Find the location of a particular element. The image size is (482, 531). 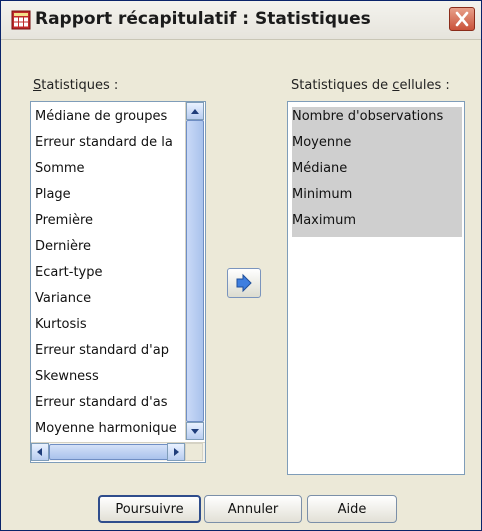

close-icon is located at coordinates (462, 19).